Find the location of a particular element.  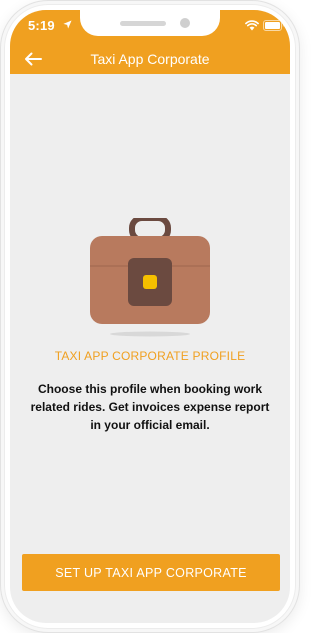

status-bar: 5:19 is located at coordinates (150, 24).